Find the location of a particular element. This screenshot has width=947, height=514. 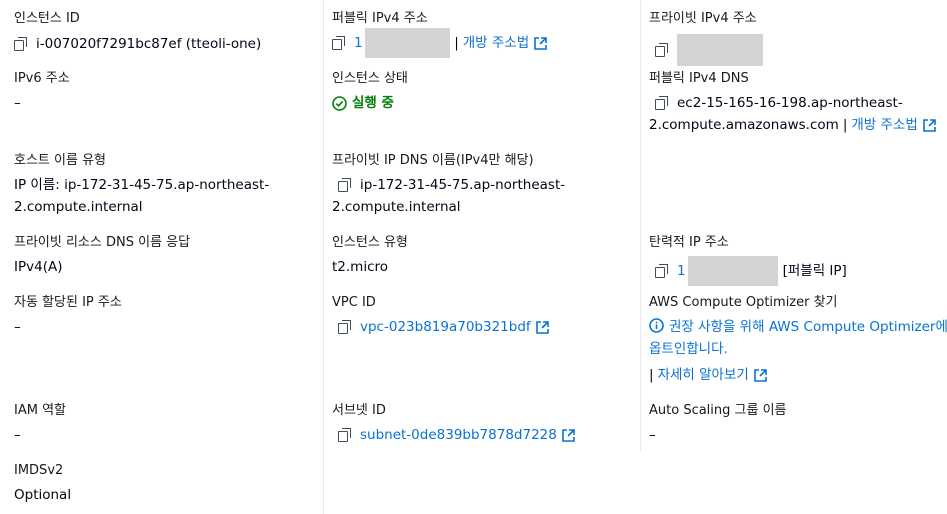

elastic-ip-label: 탄력적 IP 주소 is located at coordinates (689, 242).